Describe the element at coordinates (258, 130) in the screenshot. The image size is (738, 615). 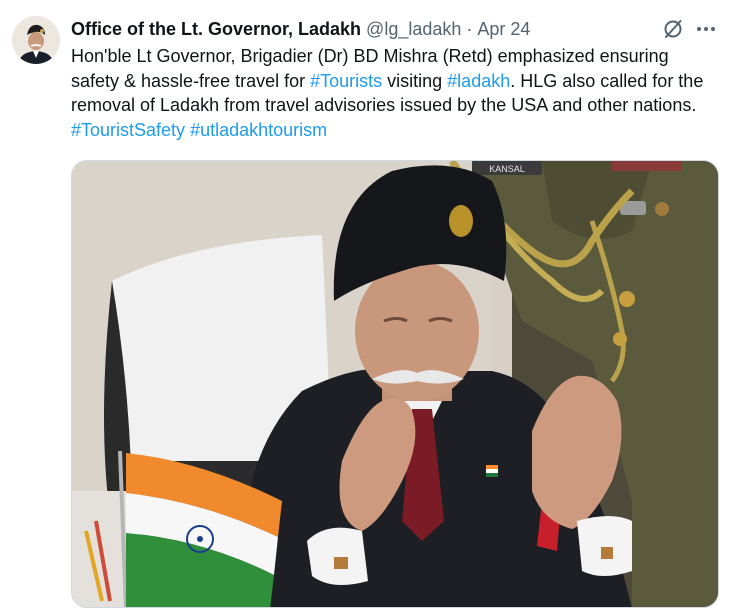
I see `hashtag-link-utladakhtourism: #utladakhtourism` at that location.